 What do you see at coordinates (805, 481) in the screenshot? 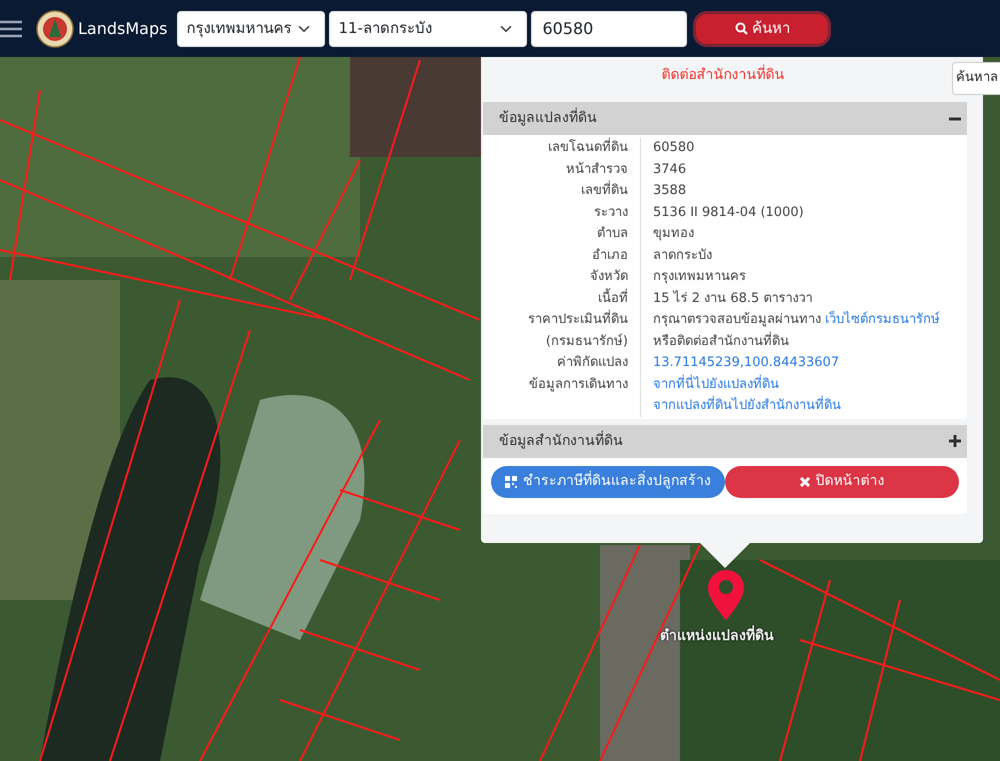
I see `close-icon` at bounding box center [805, 481].